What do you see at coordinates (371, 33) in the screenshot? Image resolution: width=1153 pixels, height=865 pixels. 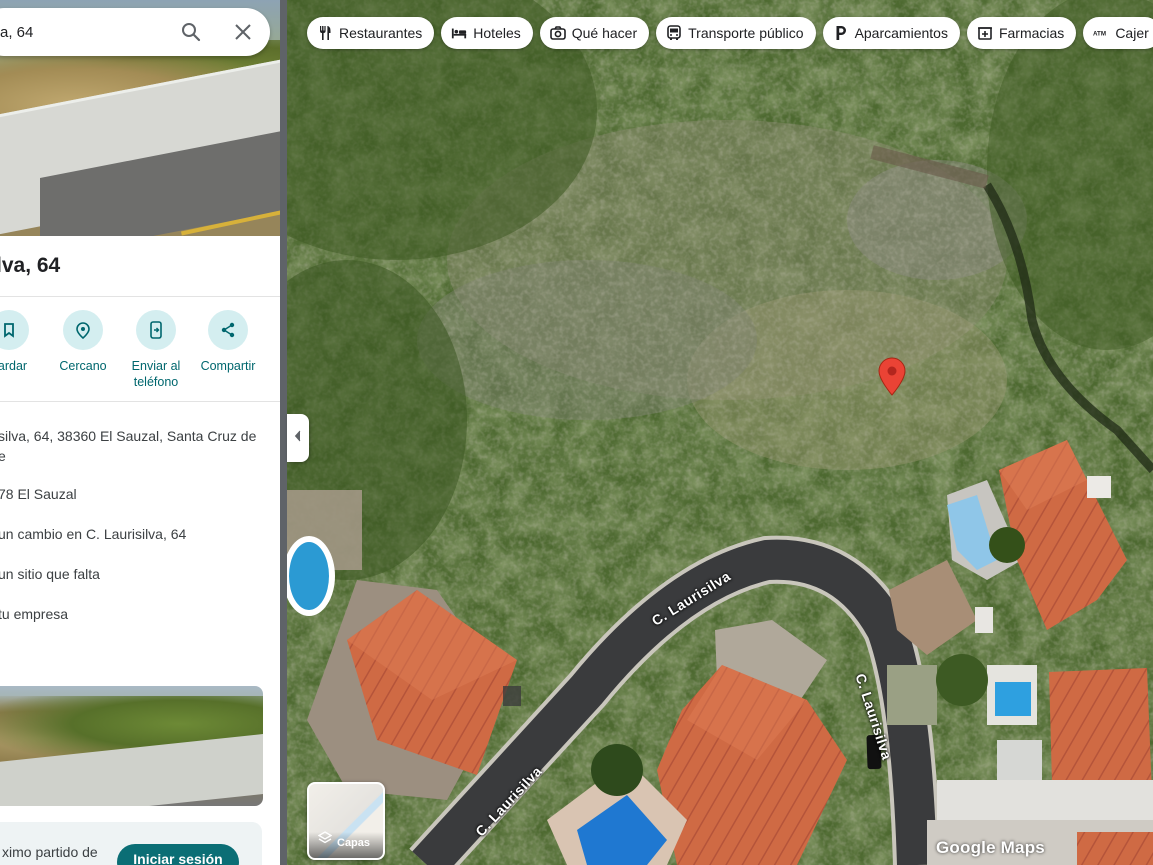 I see `chip-restaurants: Restaurantes` at bounding box center [371, 33].